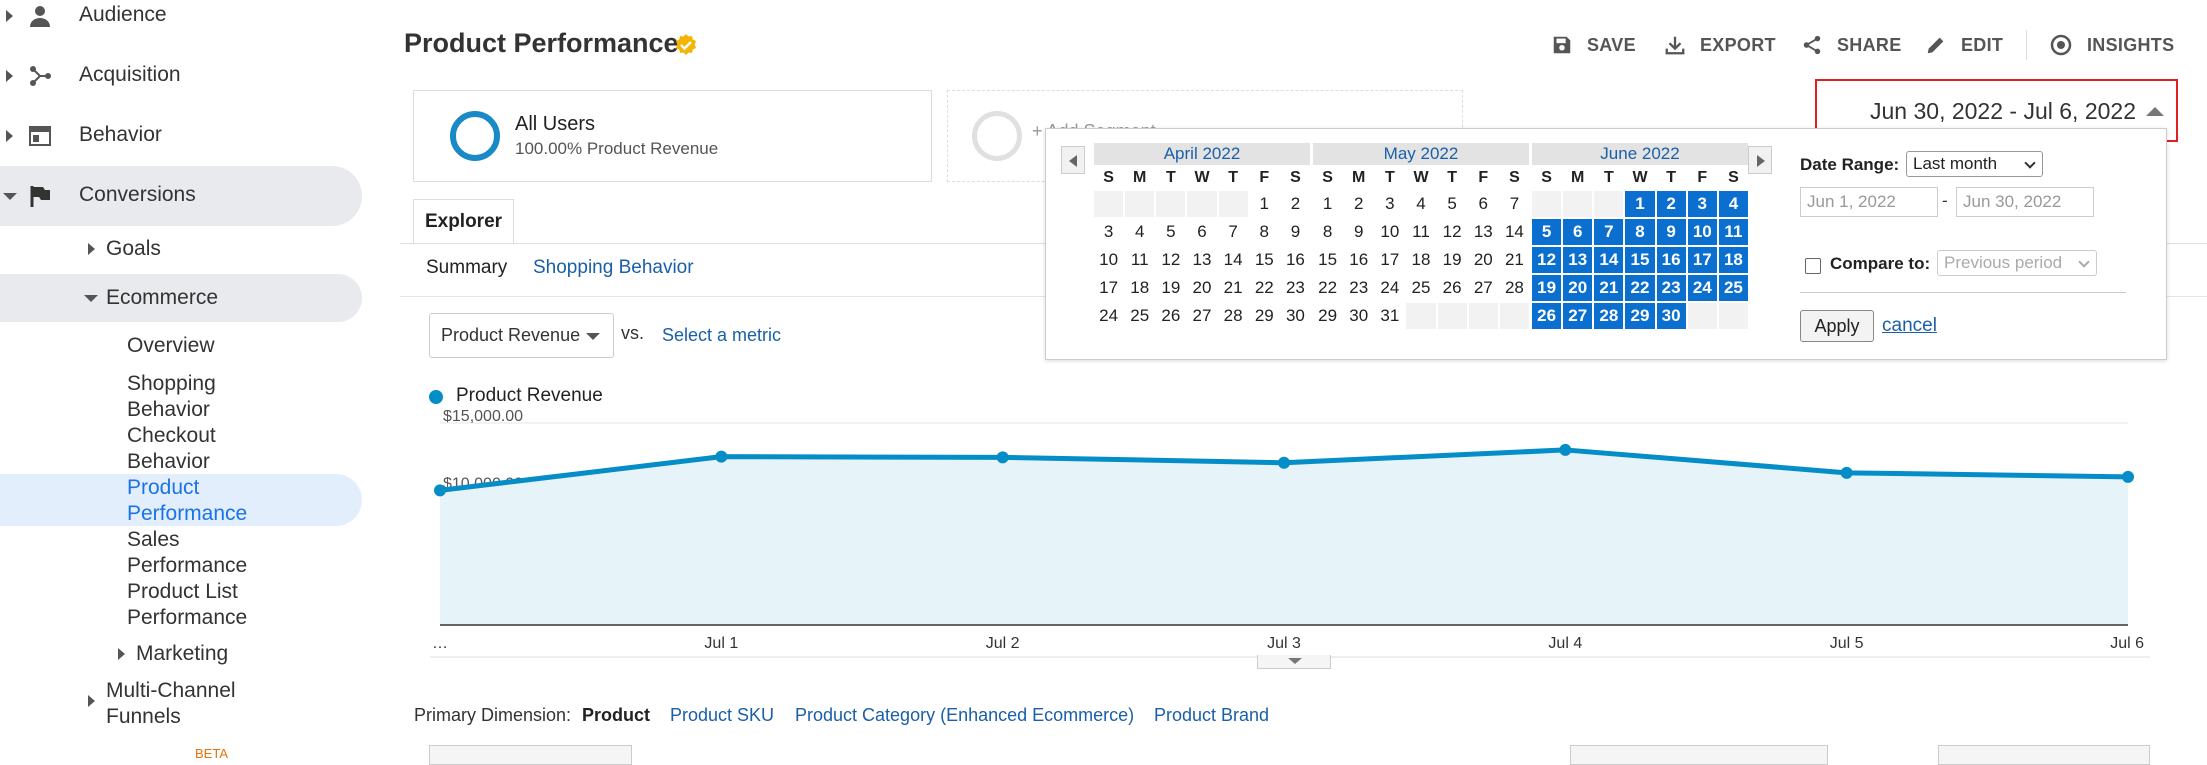  I want to click on calendar-day: 18, so click(1139, 288).